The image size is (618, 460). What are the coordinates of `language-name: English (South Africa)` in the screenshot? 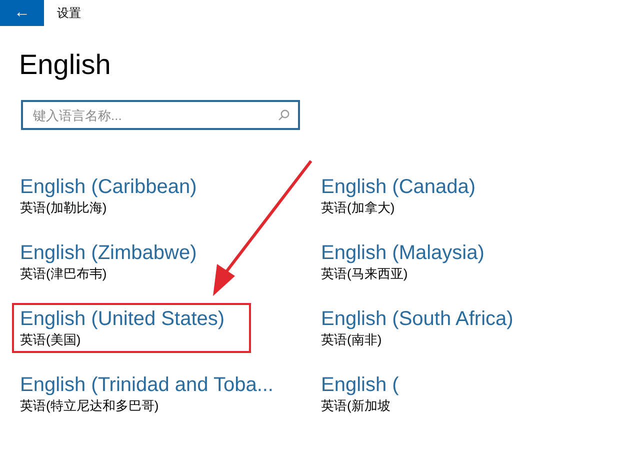 It's located at (417, 319).